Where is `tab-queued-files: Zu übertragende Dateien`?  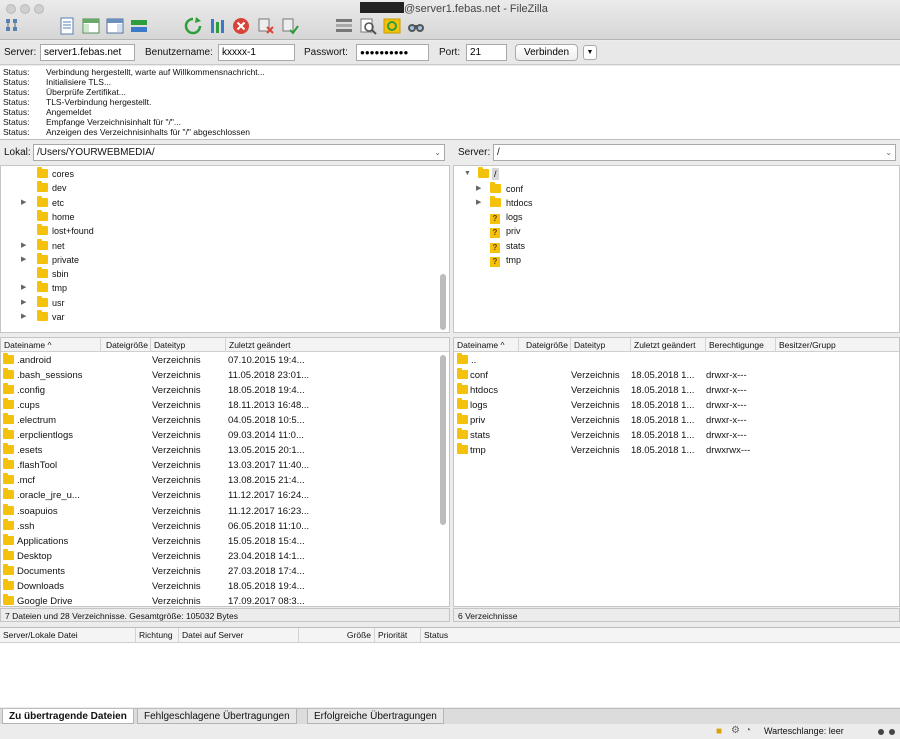 tab-queued-files: Zu übertragende Dateien is located at coordinates (68, 716).